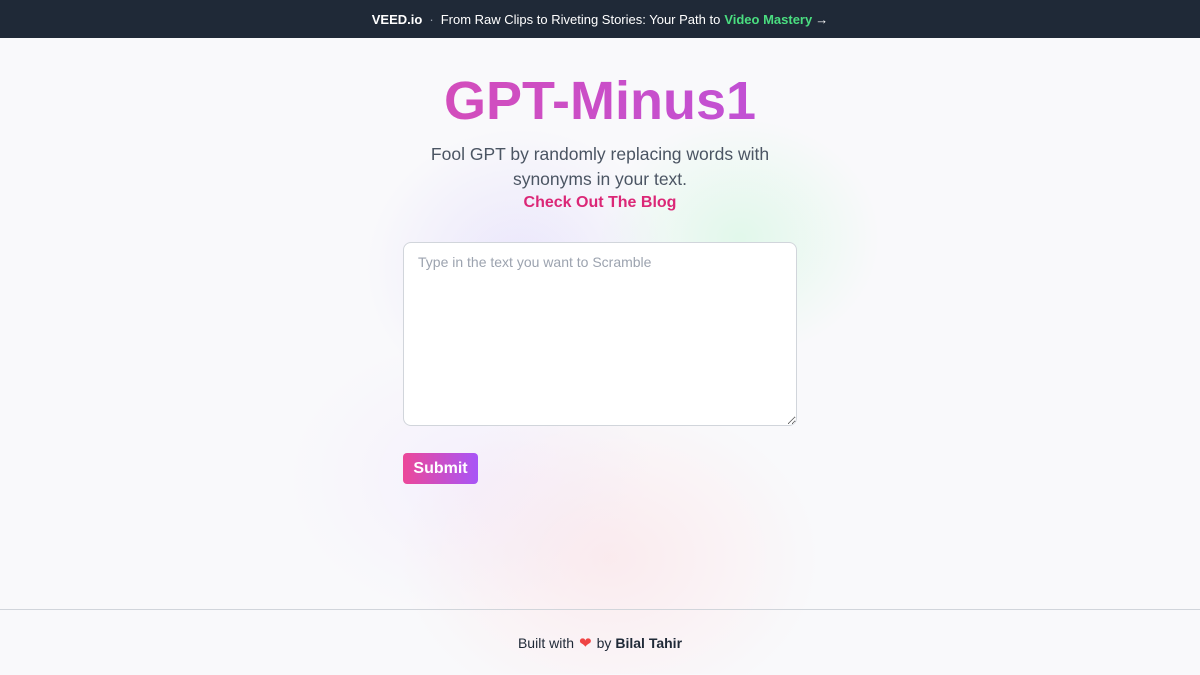  I want to click on arrow-right-icon: →, so click(822, 19).